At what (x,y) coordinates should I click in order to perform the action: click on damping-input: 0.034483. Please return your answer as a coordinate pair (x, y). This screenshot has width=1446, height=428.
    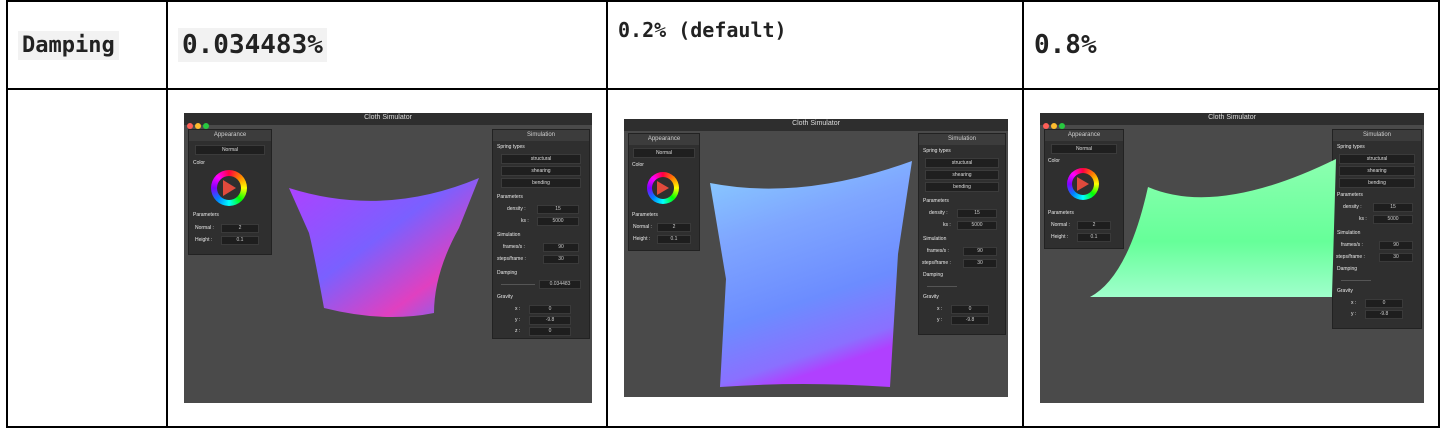
    Looking at the image, I should click on (560, 284).